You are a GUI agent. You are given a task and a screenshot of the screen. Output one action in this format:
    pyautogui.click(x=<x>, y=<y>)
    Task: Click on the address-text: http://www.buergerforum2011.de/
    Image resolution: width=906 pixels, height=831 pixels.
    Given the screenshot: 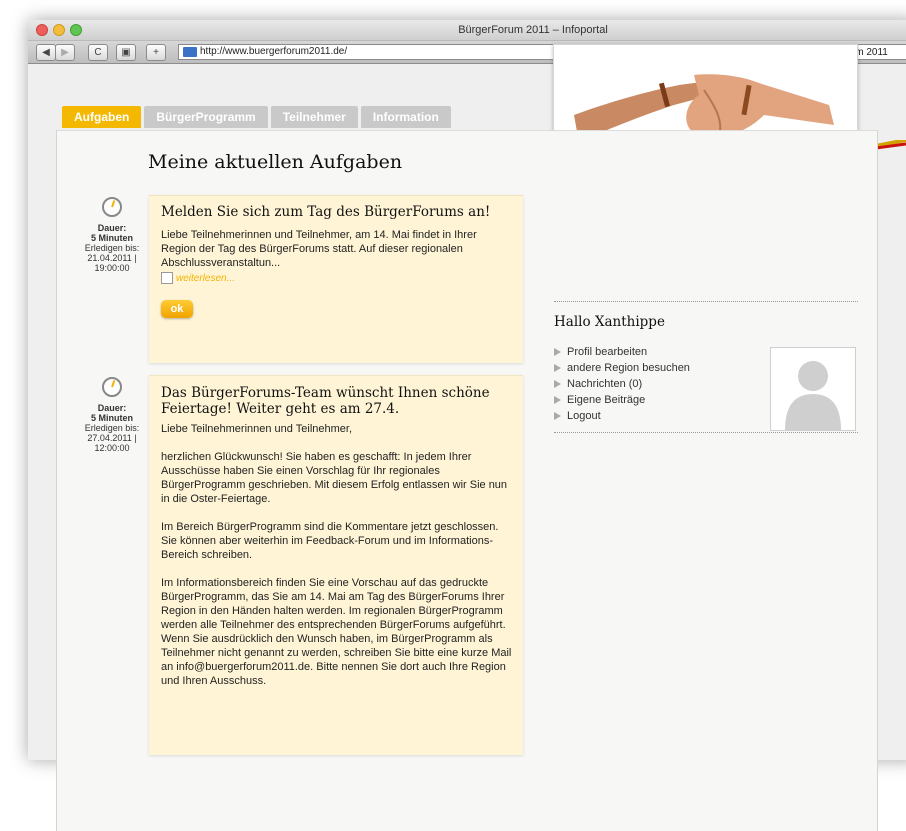 What is the action you would take?
    pyautogui.click(x=274, y=51)
    